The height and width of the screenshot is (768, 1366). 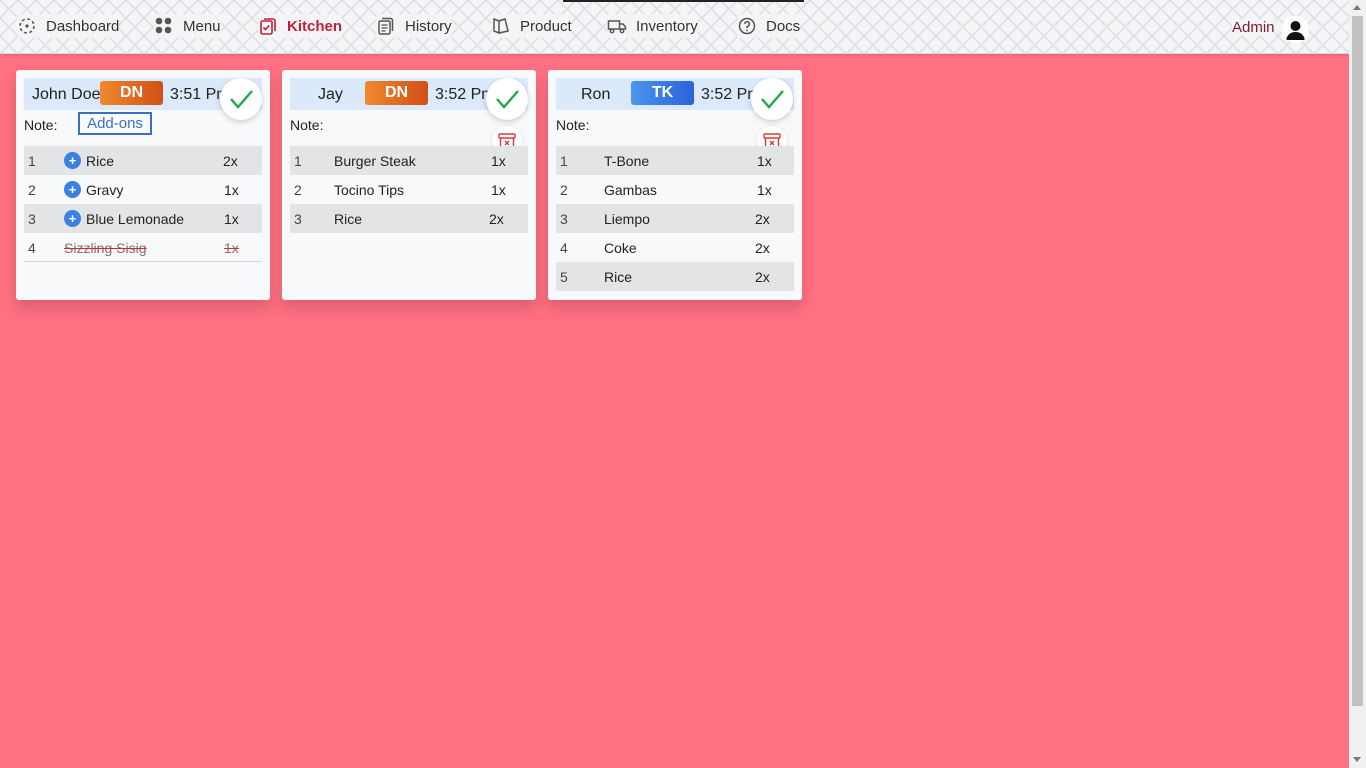 I want to click on order-type-badge: TK, so click(x=662, y=93).